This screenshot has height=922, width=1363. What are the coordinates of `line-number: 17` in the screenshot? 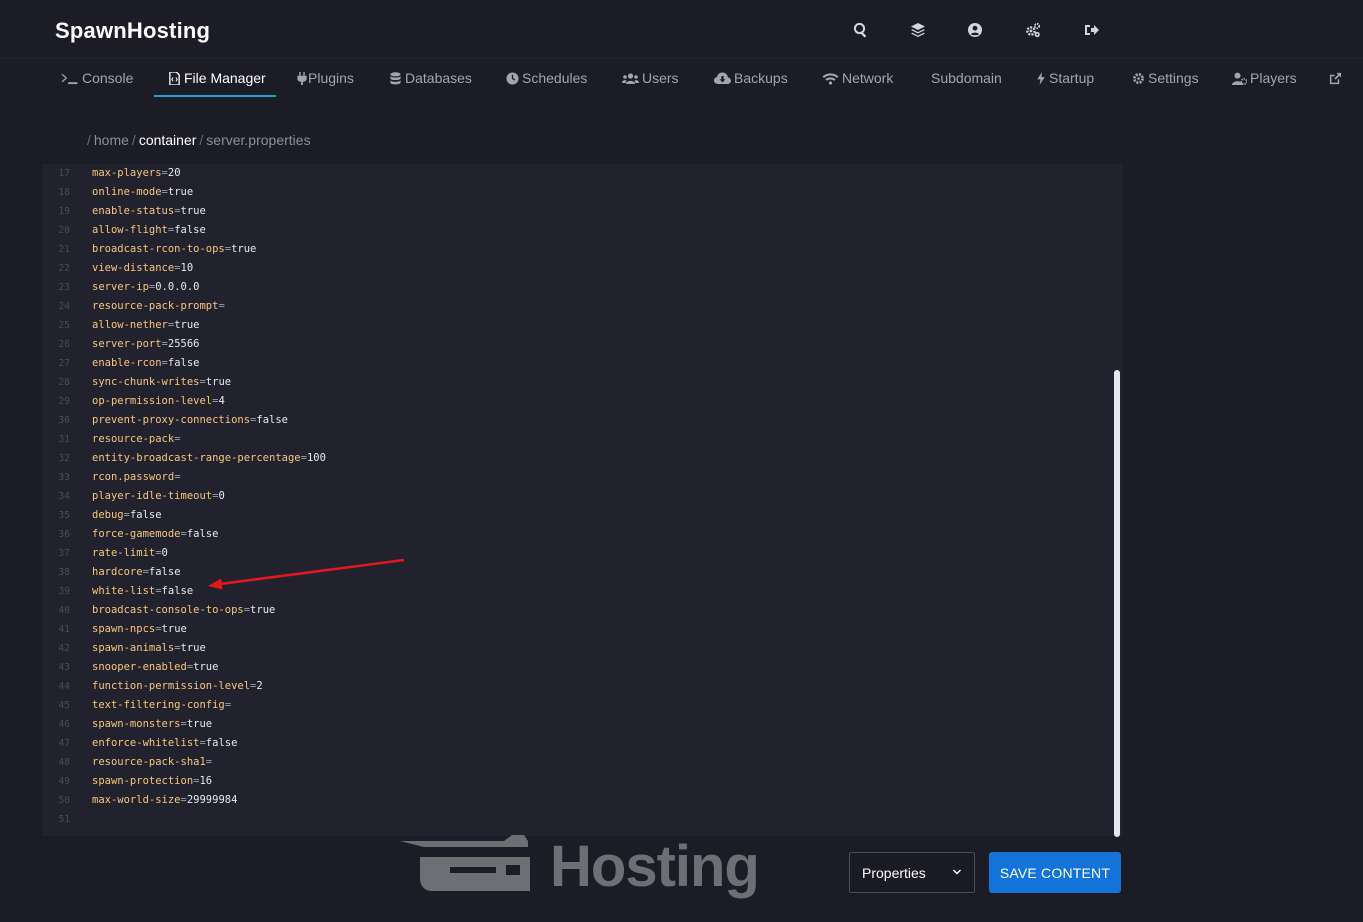 It's located at (64, 173).